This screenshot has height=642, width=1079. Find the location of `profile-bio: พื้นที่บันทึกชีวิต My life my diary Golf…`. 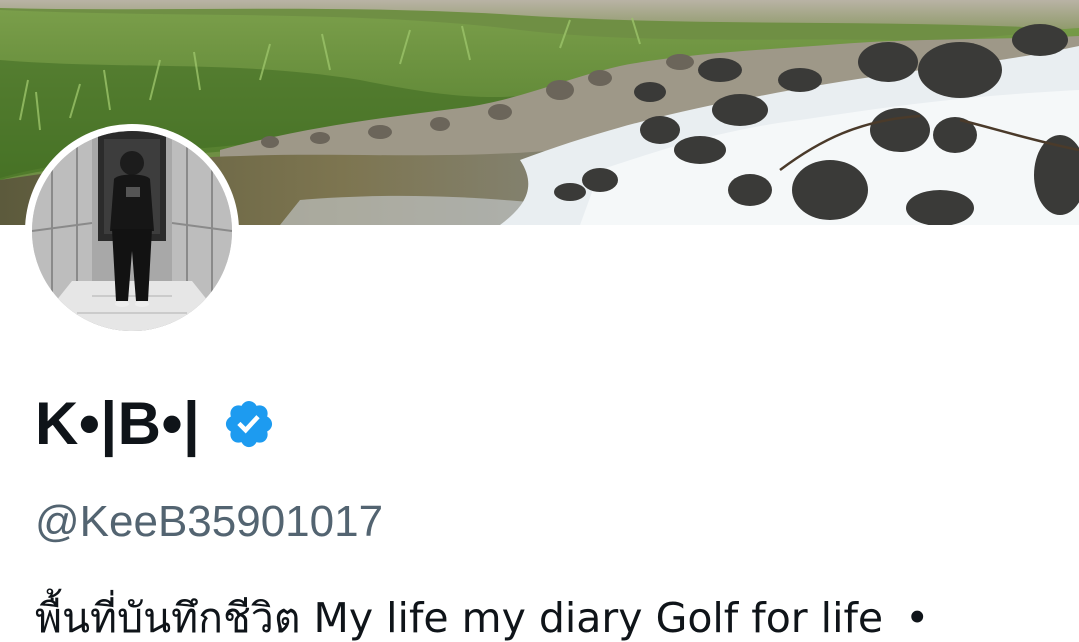

profile-bio: พื้นที่บันทึกชีวิต My life my diary Golf… is located at coordinates (482, 616).